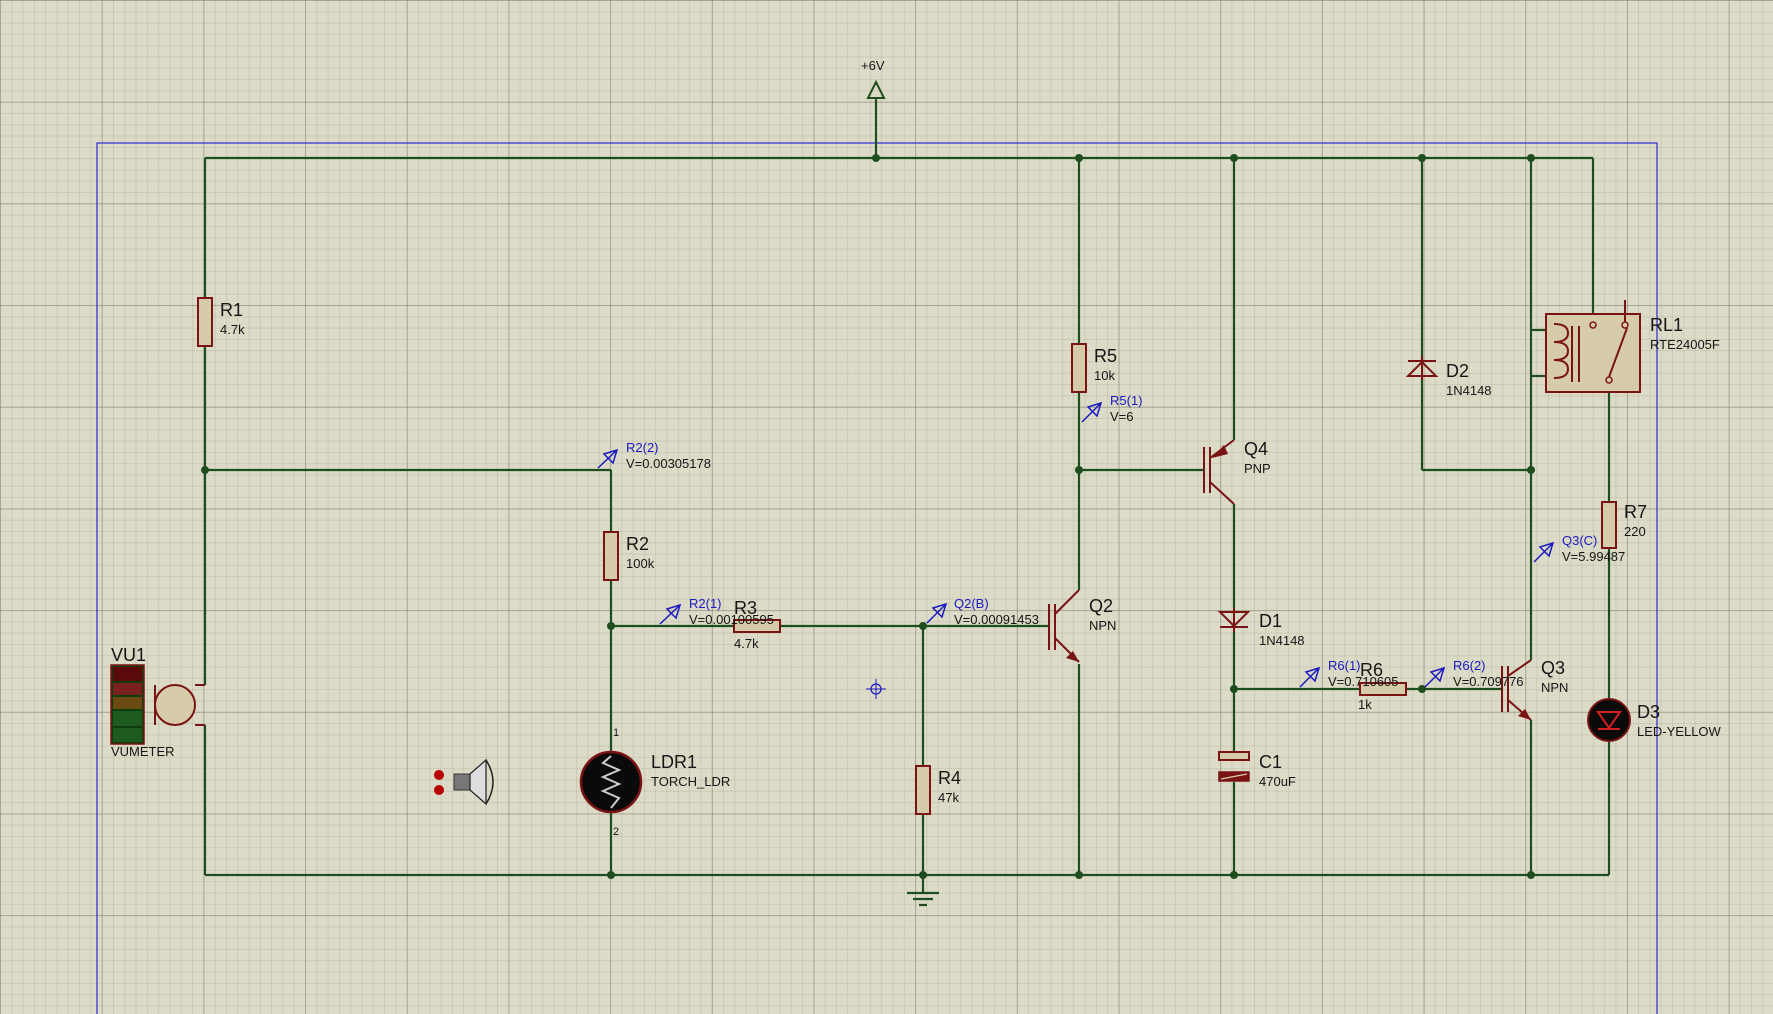  Describe the element at coordinates (996, 619) in the screenshot. I see `probe-q2-b-value: V=0.00091453` at that location.